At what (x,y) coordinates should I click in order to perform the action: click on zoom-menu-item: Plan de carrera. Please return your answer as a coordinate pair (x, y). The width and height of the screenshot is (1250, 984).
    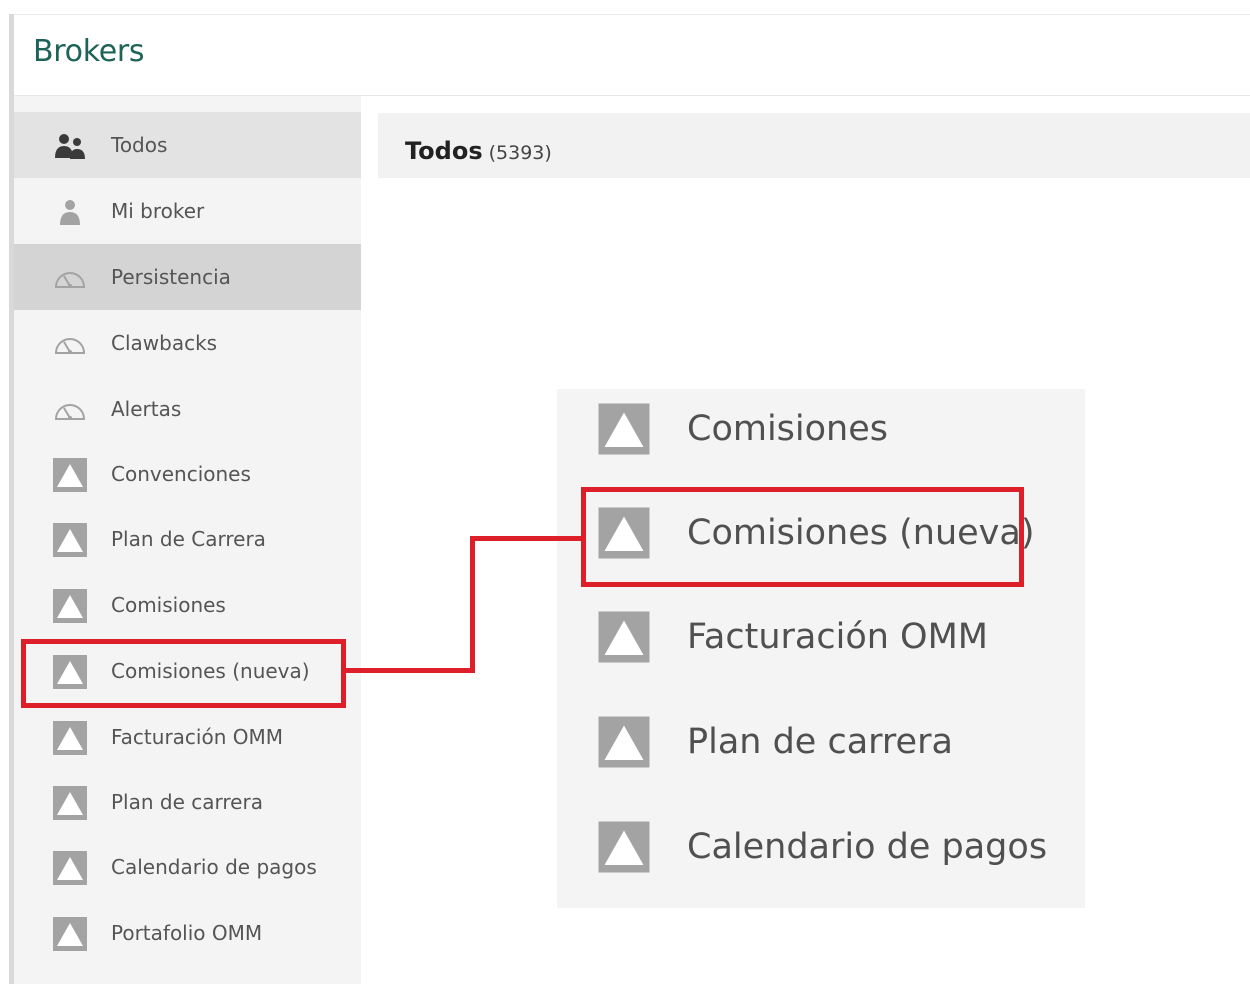
    Looking at the image, I should click on (821, 754).